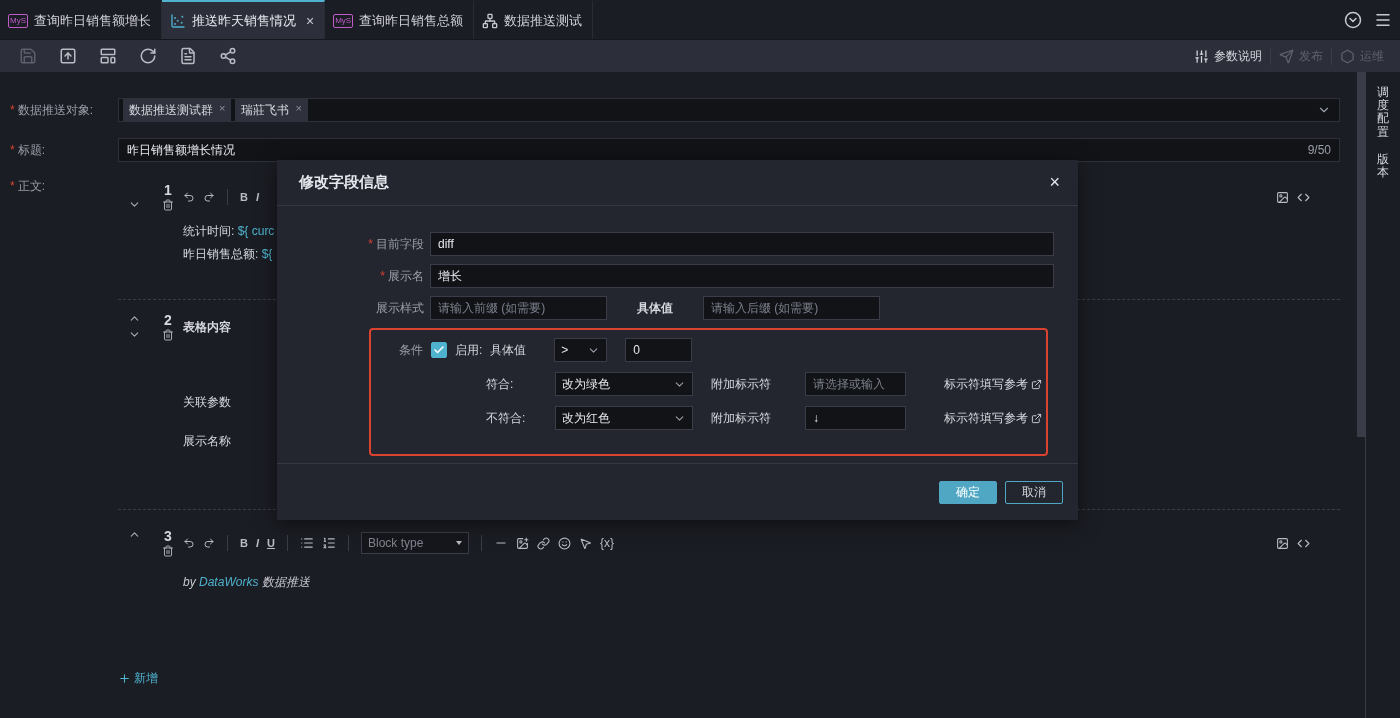  I want to click on tab-label: 推送昨天销售情况, so click(244, 20).